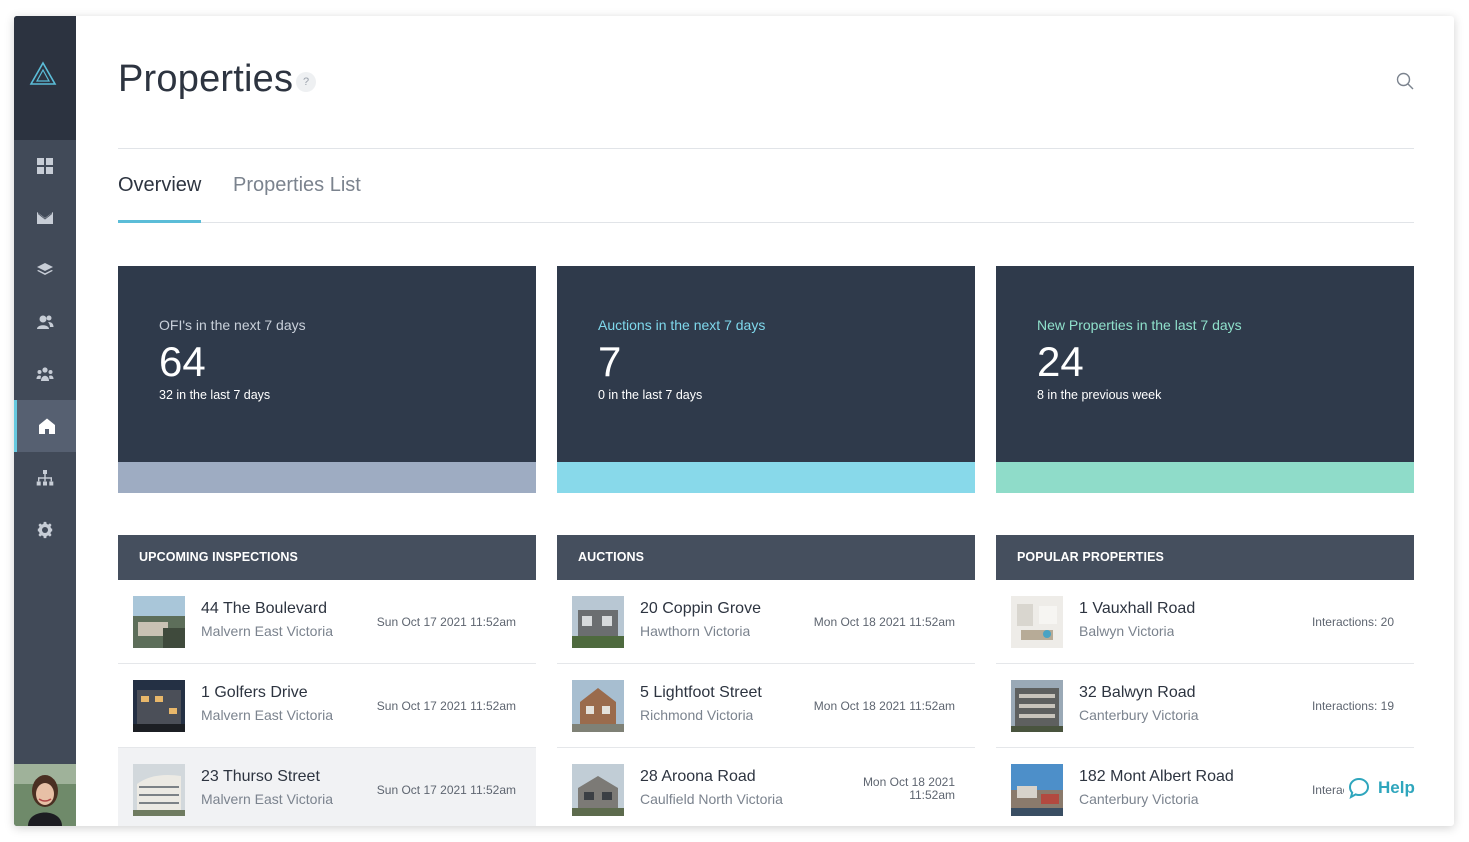 The height and width of the screenshot is (842, 1469). Describe the element at coordinates (701, 692) in the screenshot. I see `property-address: 5 Lightfoot Street` at that location.